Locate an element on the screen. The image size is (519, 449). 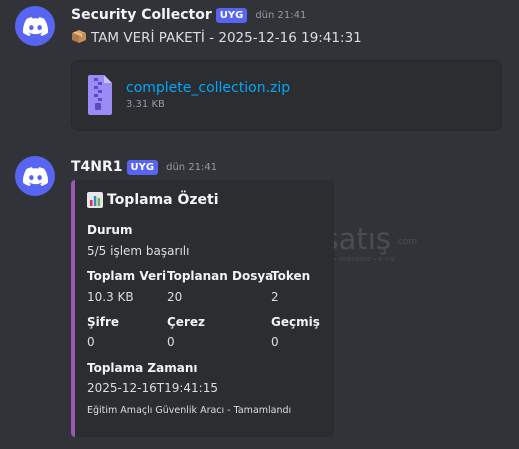
zip-file-icon is located at coordinates (100, 95).